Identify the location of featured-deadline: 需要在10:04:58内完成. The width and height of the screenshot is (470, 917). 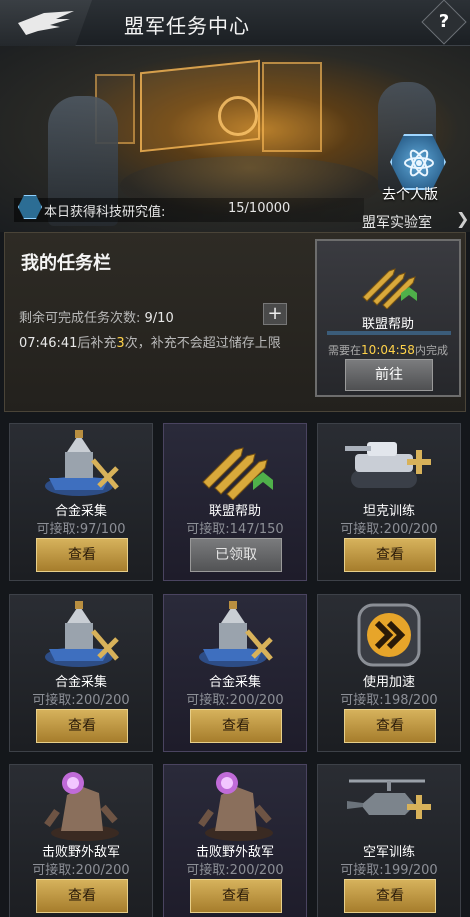
(388, 350).